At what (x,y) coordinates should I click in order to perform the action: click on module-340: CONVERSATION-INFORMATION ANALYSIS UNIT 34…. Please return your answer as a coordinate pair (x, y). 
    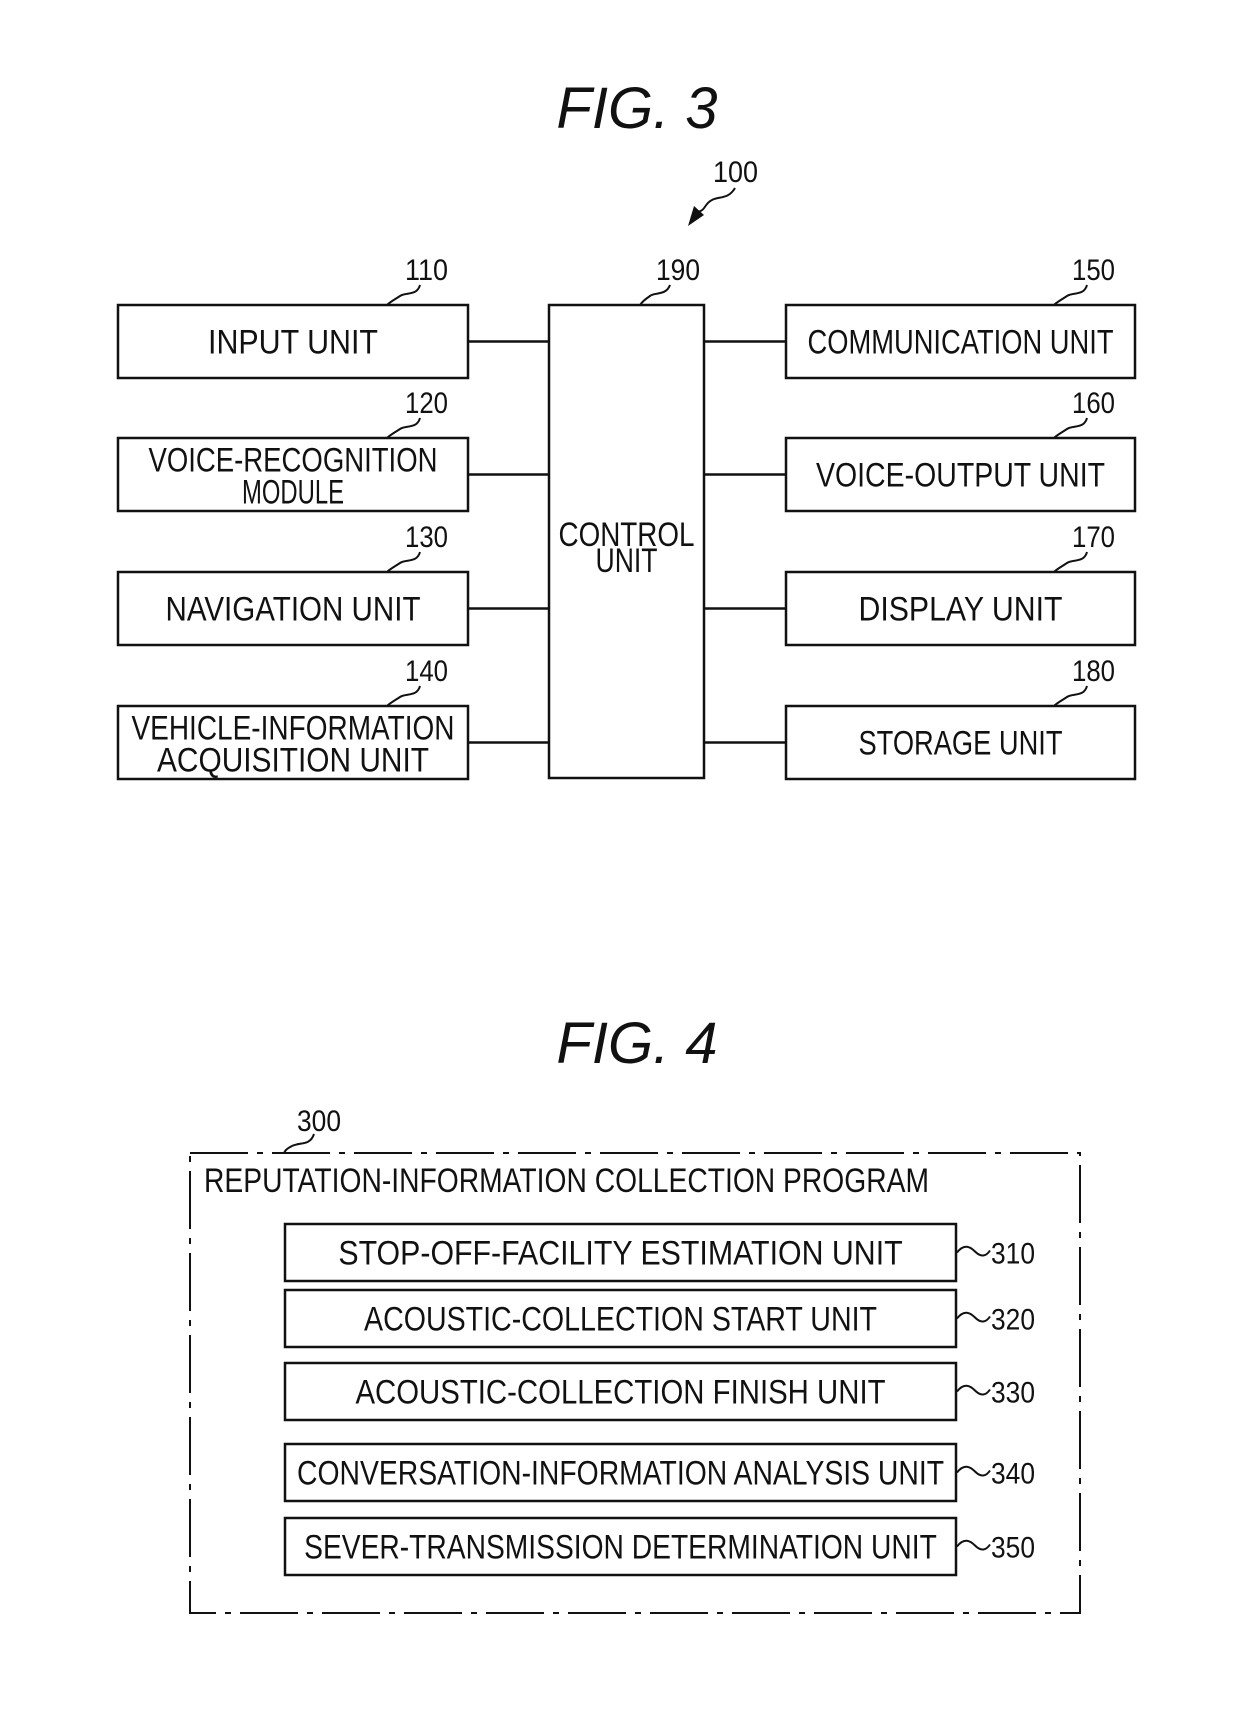
    Looking at the image, I should click on (659, 1472).